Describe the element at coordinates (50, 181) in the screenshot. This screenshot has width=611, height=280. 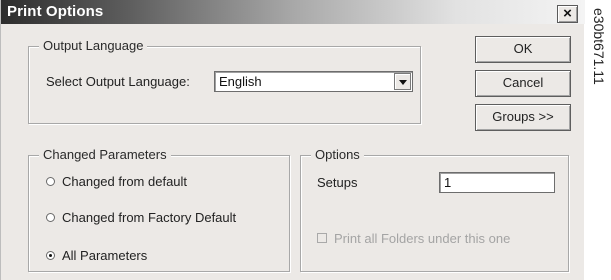
I see `radio-changed-from-default` at that location.